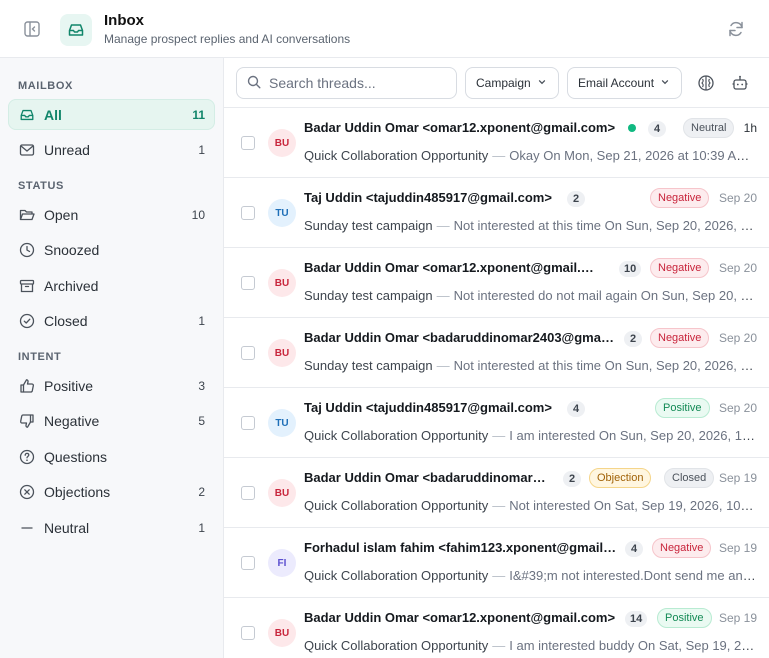 This screenshot has height=658, width=769. Describe the element at coordinates (282, 563) in the screenshot. I see `avatar: FI` at that location.